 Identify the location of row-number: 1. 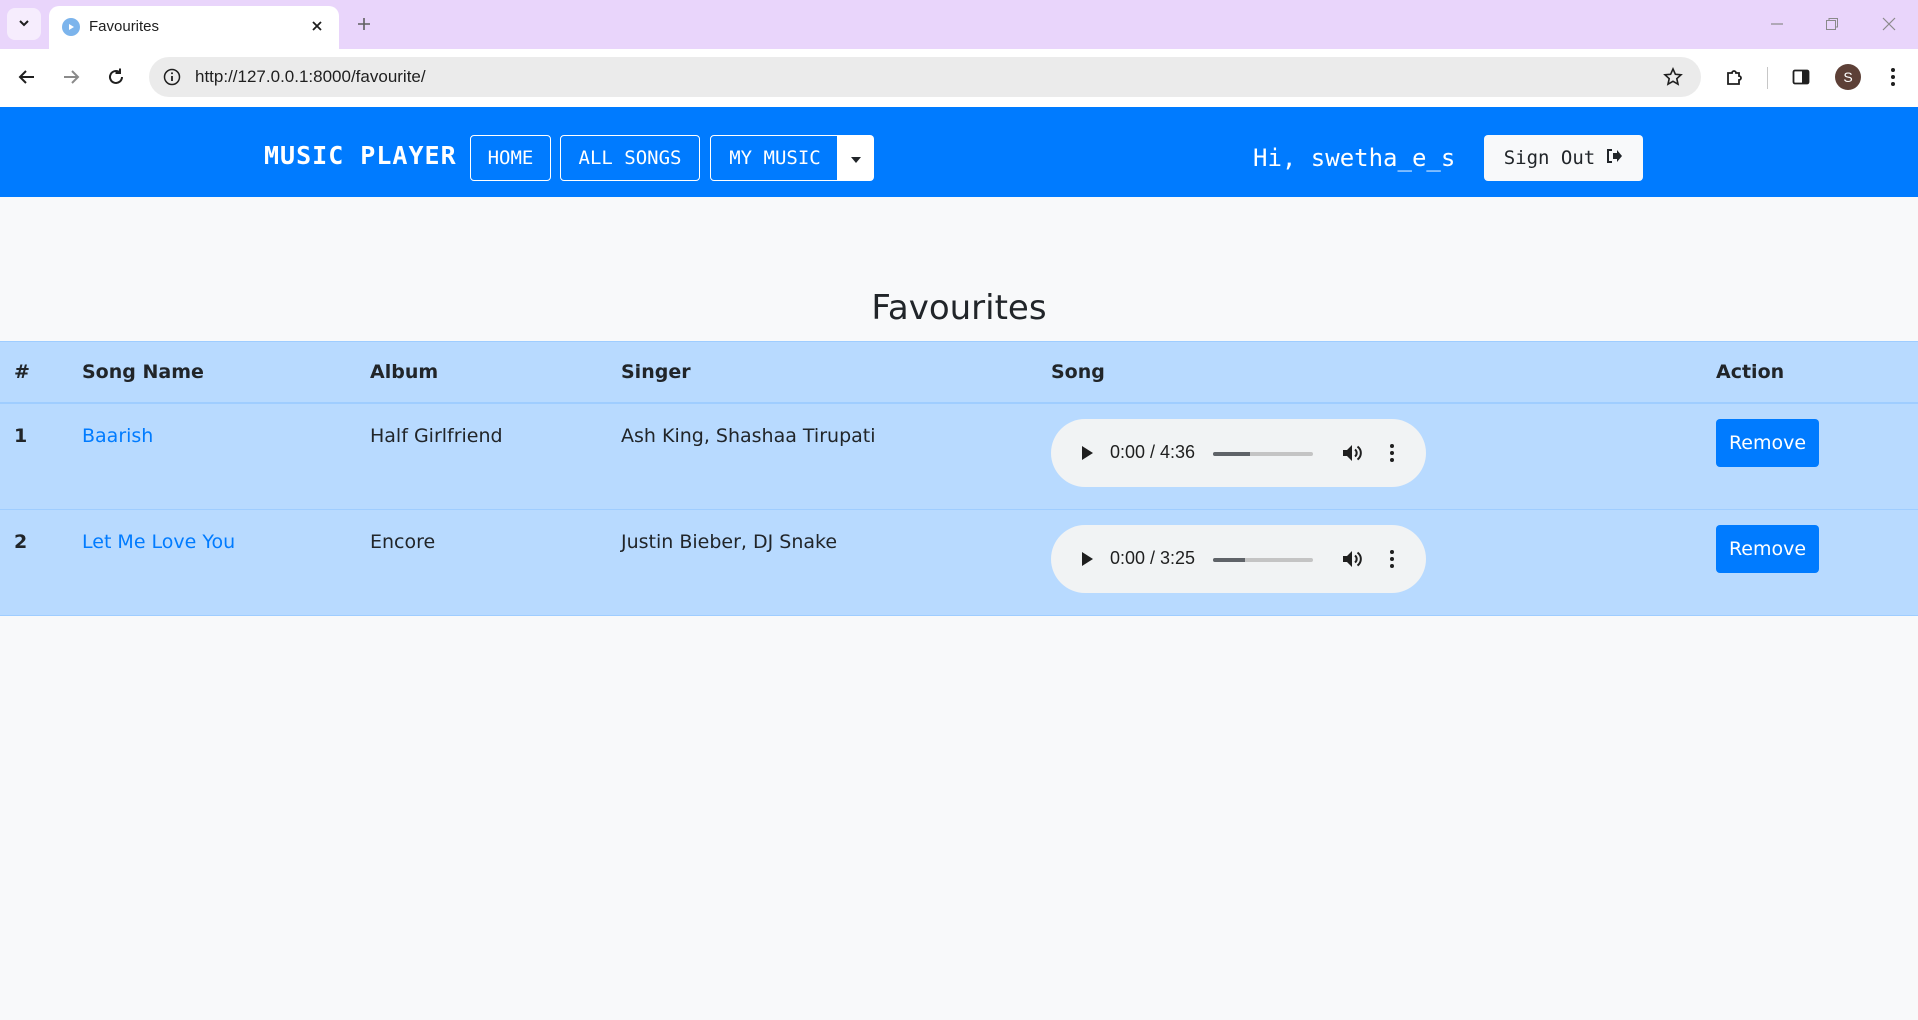
(21, 436).